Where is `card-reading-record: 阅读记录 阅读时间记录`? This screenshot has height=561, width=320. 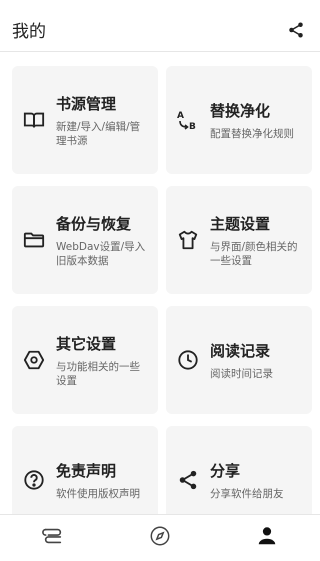 card-reading-record: 阅读记录 阅读时间记录 is located at coordinates (239, 360).